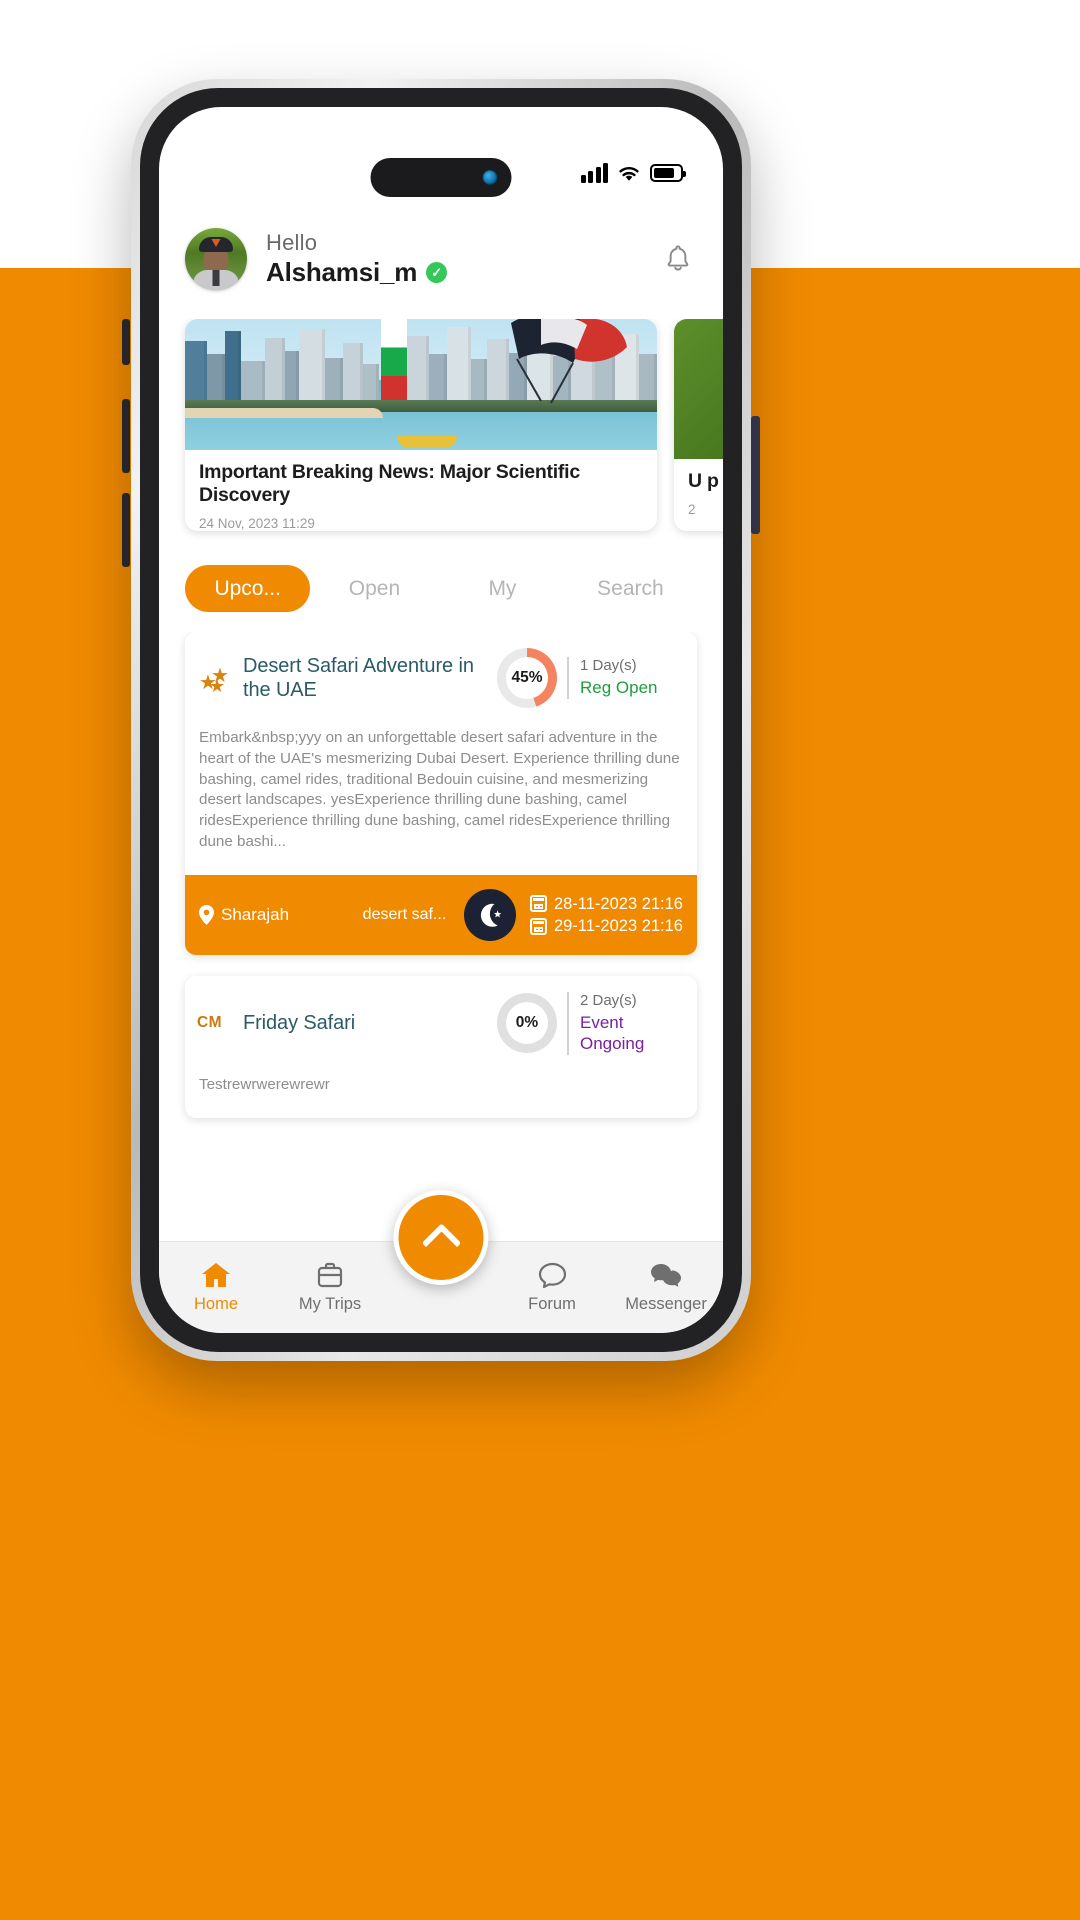 Image resolution: width=1080 pixels, height=1920 pixels. I want to click on boat-graphic, so click(427, 442).